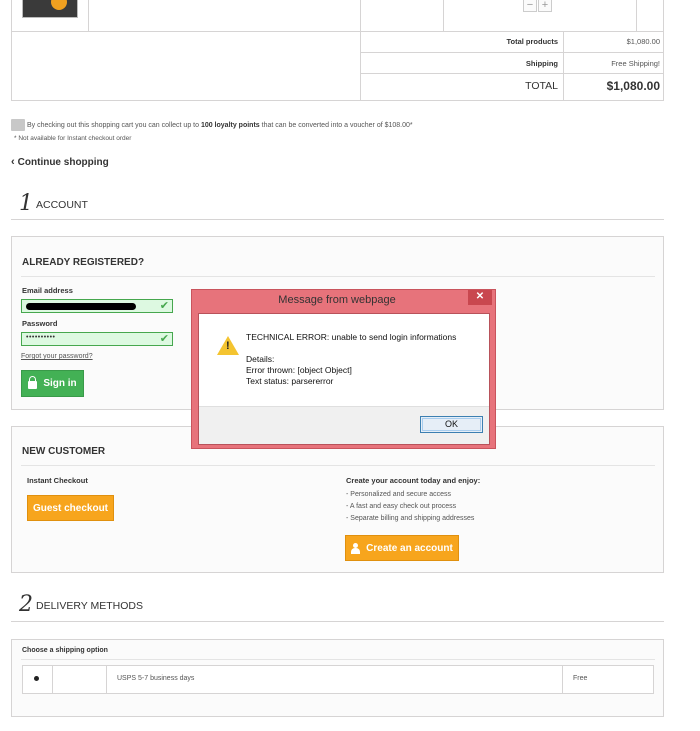 The width and height of the screenshot is (700, 731). What do you see at coordinates (62, 205) in the screenshot?
I see `step-title-account: ACCOUNT` at bounding box center [62, 205].